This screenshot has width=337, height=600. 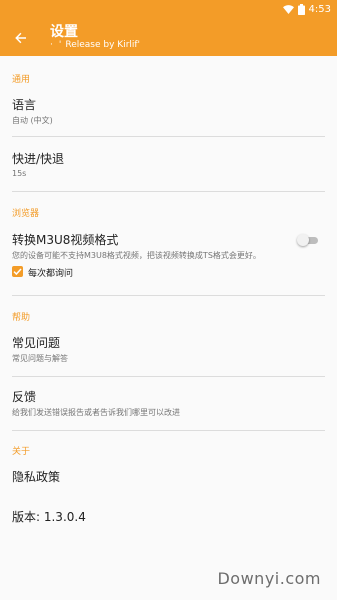 I want to click on pref-convert-title: 转换M3U8视频格式, so click(x=65, y=240).